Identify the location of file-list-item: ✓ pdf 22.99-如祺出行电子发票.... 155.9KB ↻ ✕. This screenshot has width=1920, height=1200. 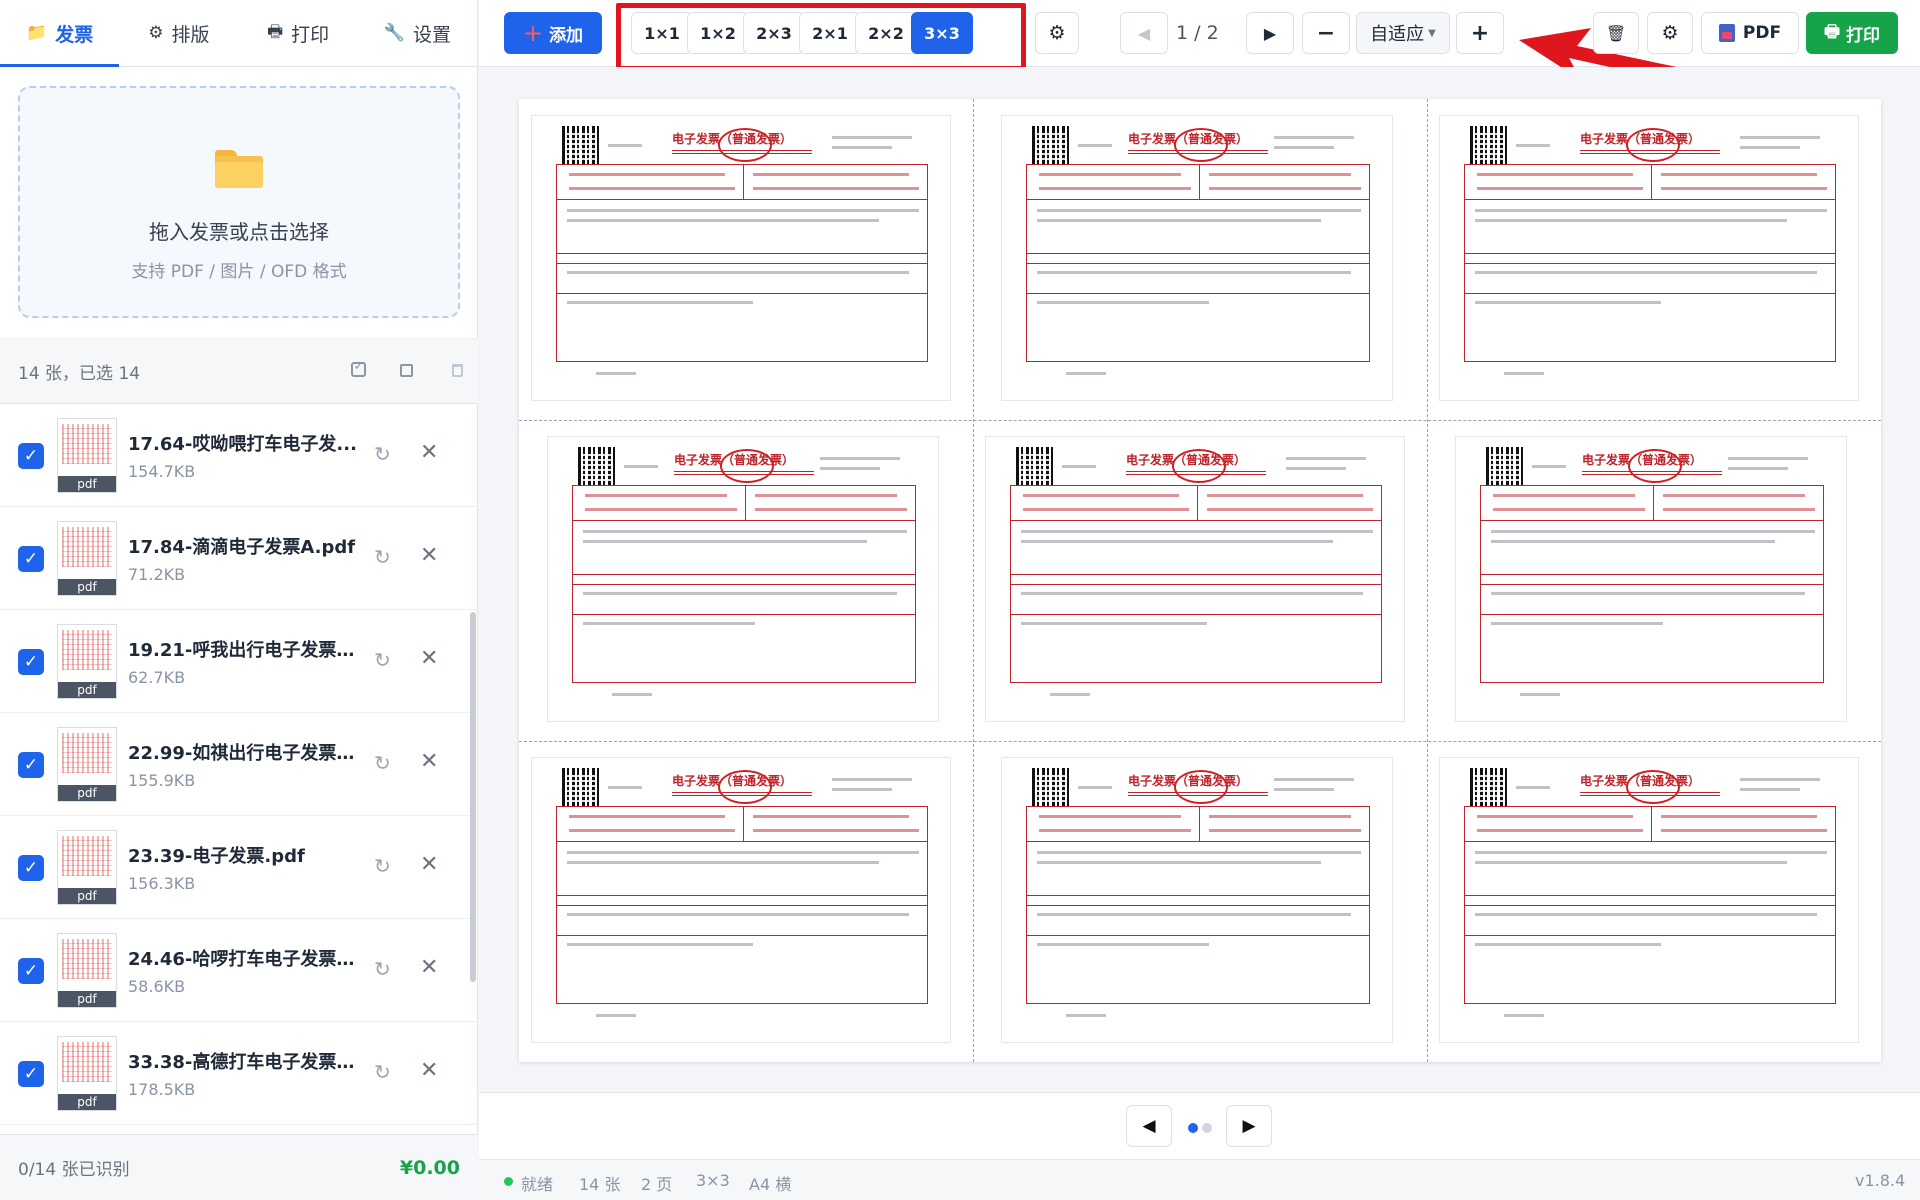
(239, 764).